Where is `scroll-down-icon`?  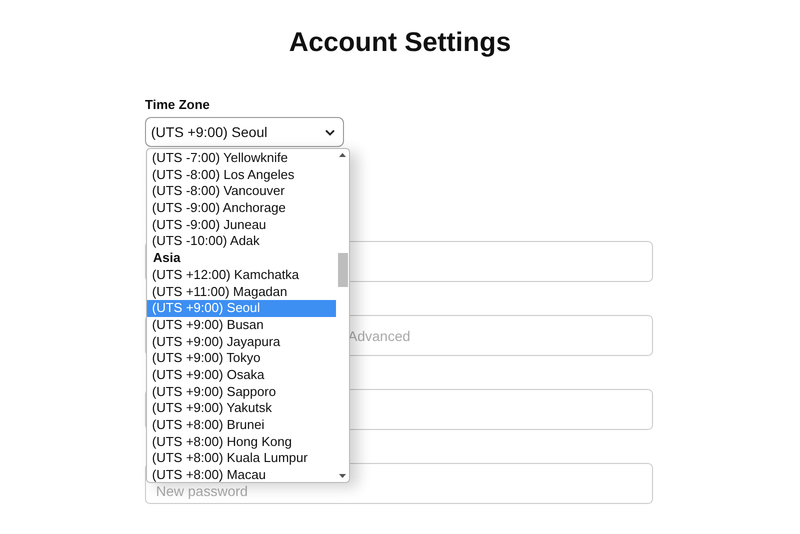
scroll-down-icon is located at coordinates (342, 476).